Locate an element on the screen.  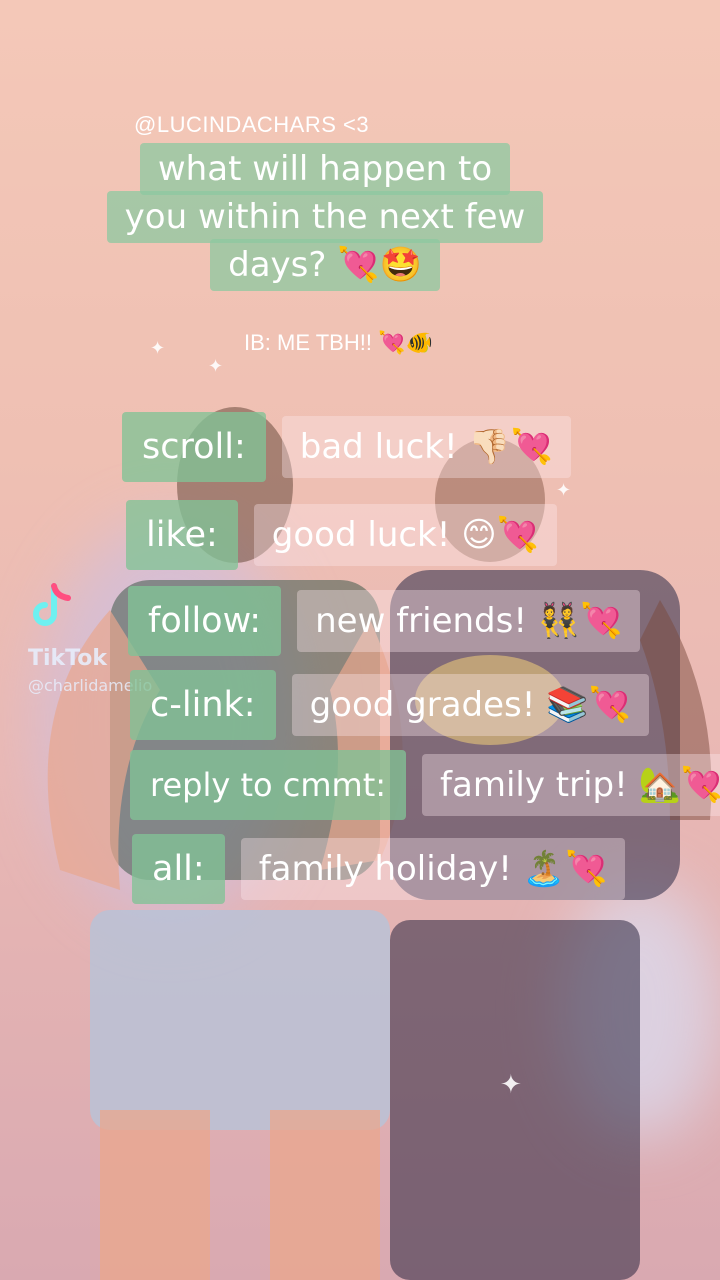
action-label: follow: is located at coordinates (205, 621).